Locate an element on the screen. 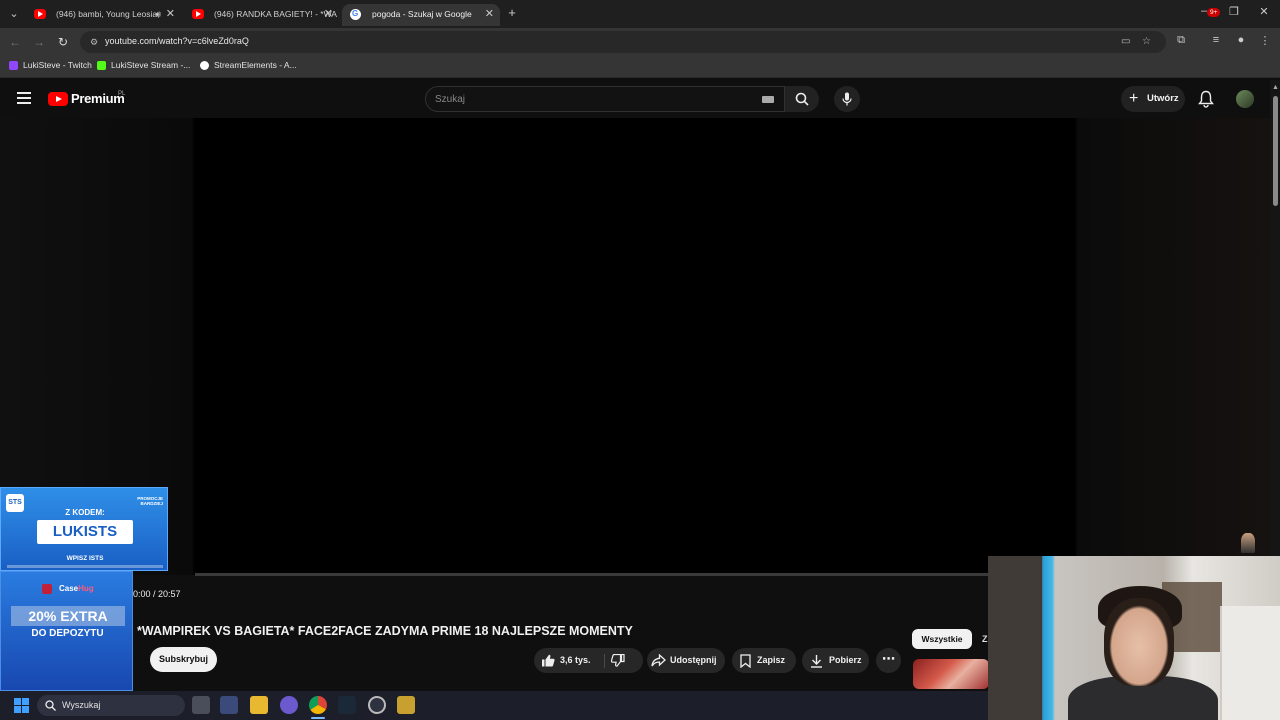 The width and height of the screenshot is (1280, 720). tab-title: pogoda - Szukaj w Google is located at coordinates (422, 14).